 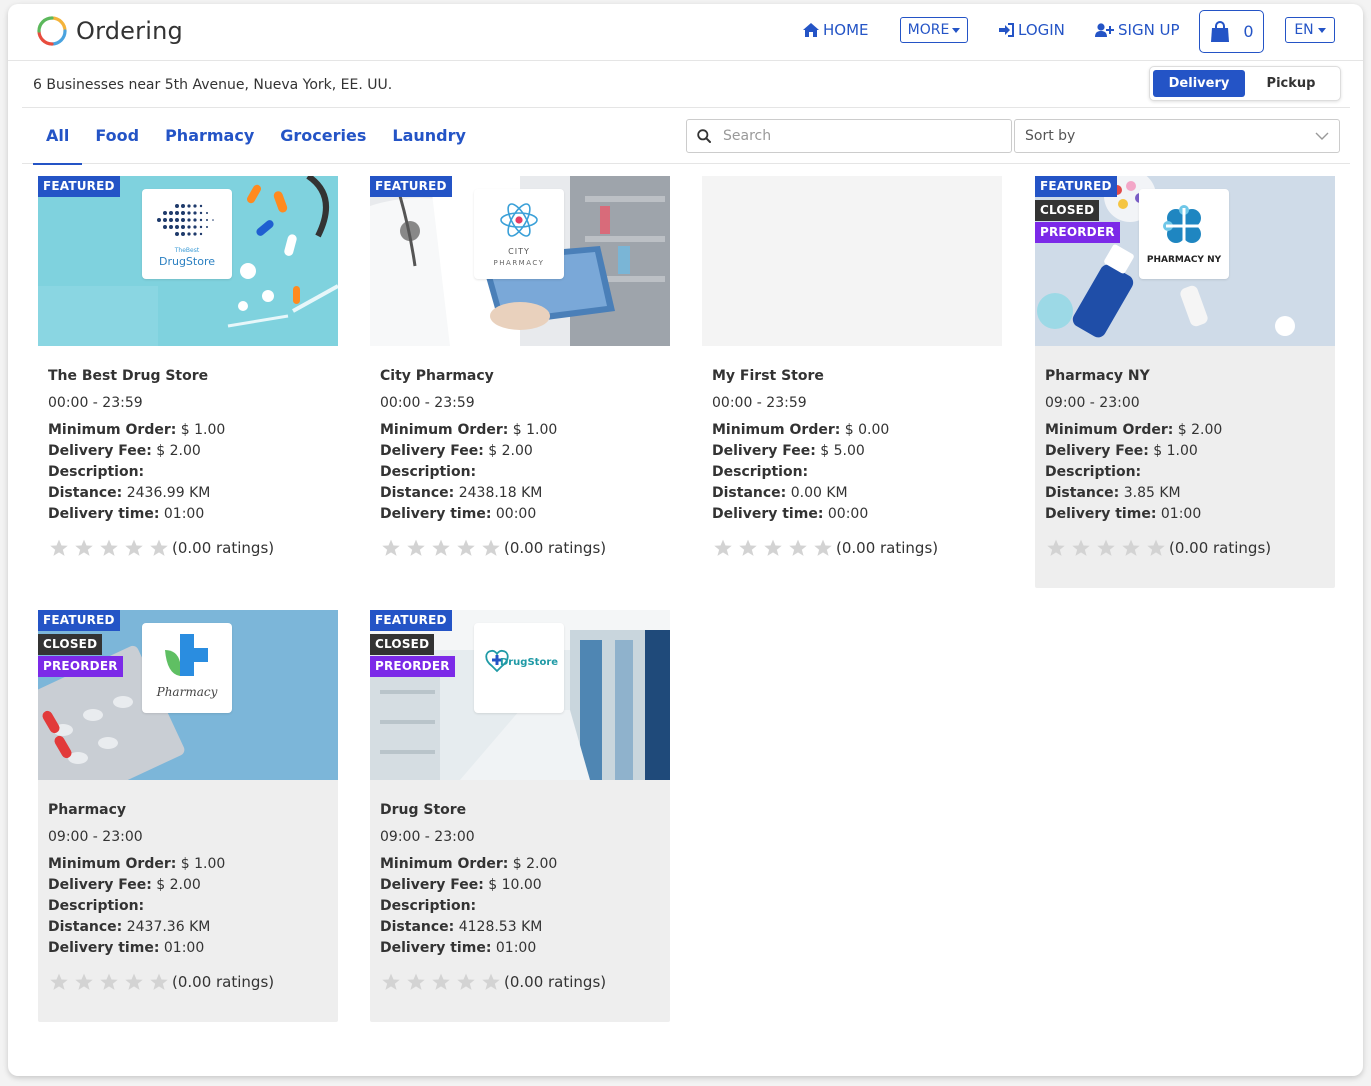 What do you see at coordinates (429, 136) in the screenshot?
I see `tab-laundry: Laundry` at bounding box center [429, 136].